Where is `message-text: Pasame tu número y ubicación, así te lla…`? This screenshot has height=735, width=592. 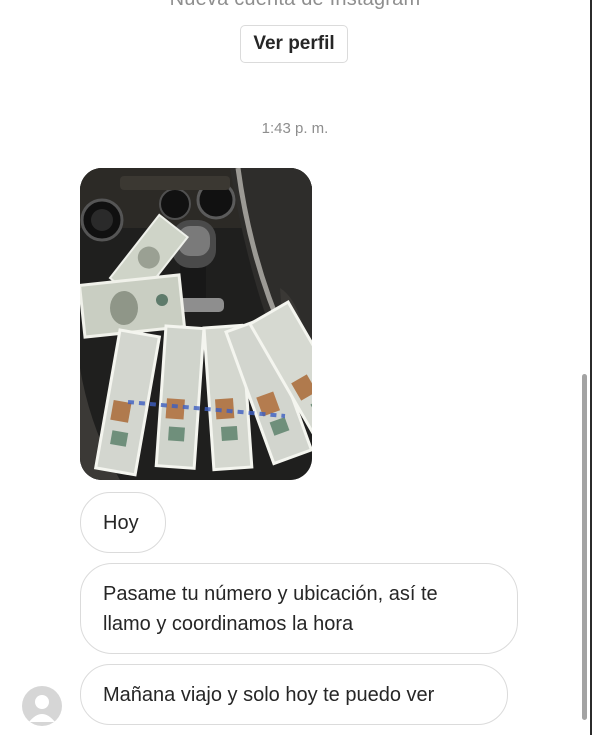 message-text: Pasame tu número y ubicación, así te lla… is located at coordinates (270, 609).